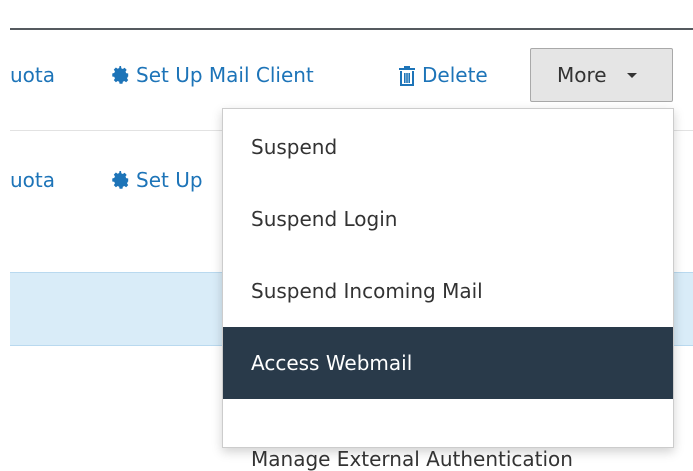 The width and height of the screenshot is (693, 471). Describe the element at coordinates (448, 219) in the screenshot. I see `menu-item-suspend-login: Suspend Login` at that location.